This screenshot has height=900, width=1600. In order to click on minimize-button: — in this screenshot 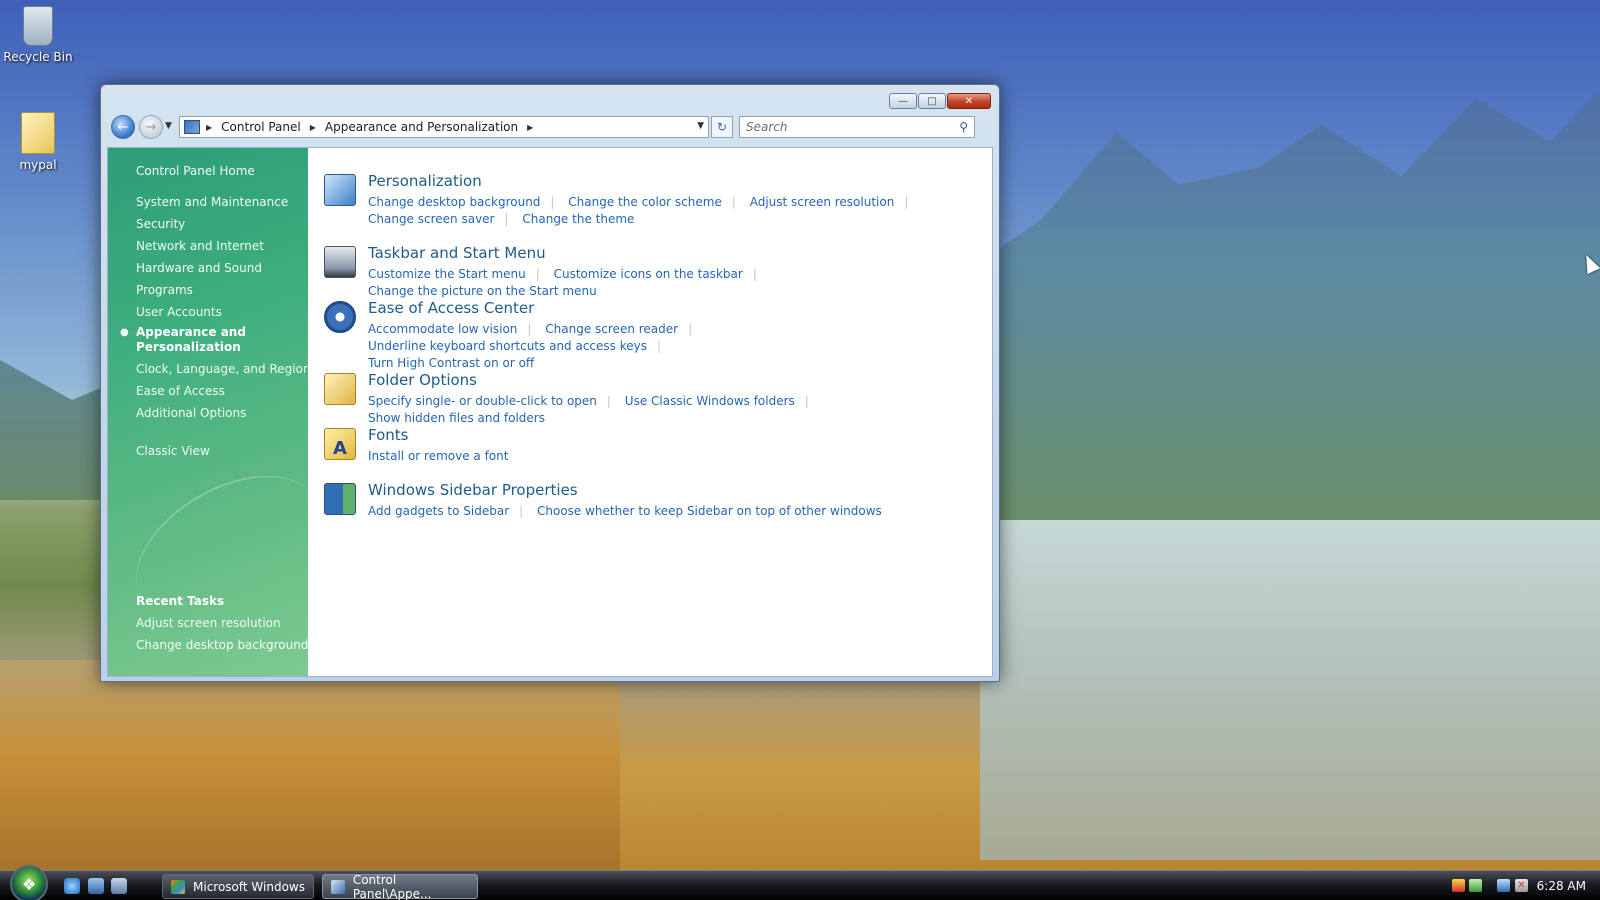, I will do `click(903, 101)`.